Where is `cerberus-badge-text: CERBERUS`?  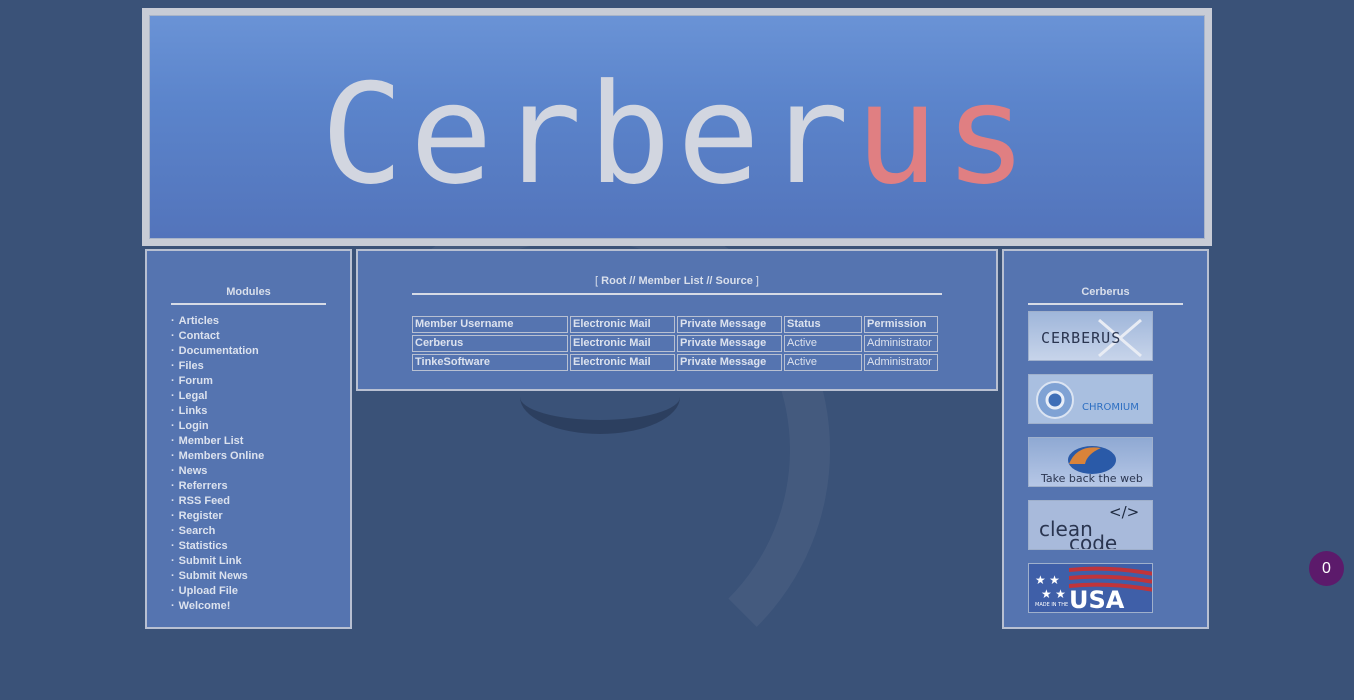 cerberus-badge-text: CERBERUS is located at coordinates (1081, 338).